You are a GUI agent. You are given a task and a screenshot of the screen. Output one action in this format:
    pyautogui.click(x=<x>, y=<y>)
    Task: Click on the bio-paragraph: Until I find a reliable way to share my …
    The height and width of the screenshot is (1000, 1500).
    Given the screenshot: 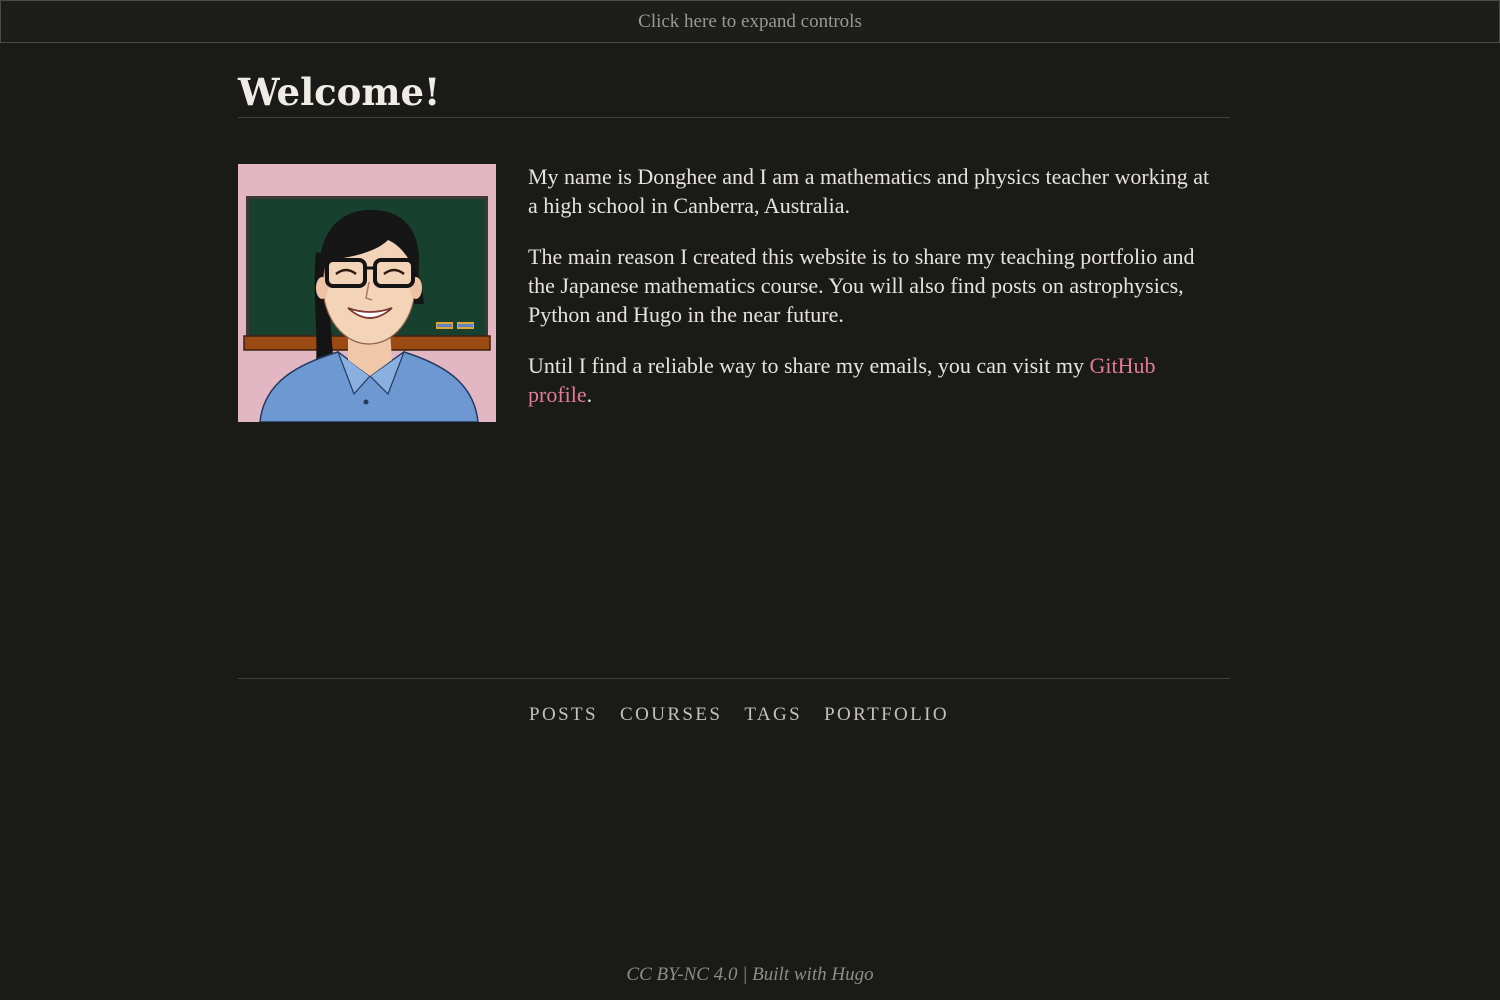 What is the action you would take?
    pyautogui.click(x=873, y=380)
    